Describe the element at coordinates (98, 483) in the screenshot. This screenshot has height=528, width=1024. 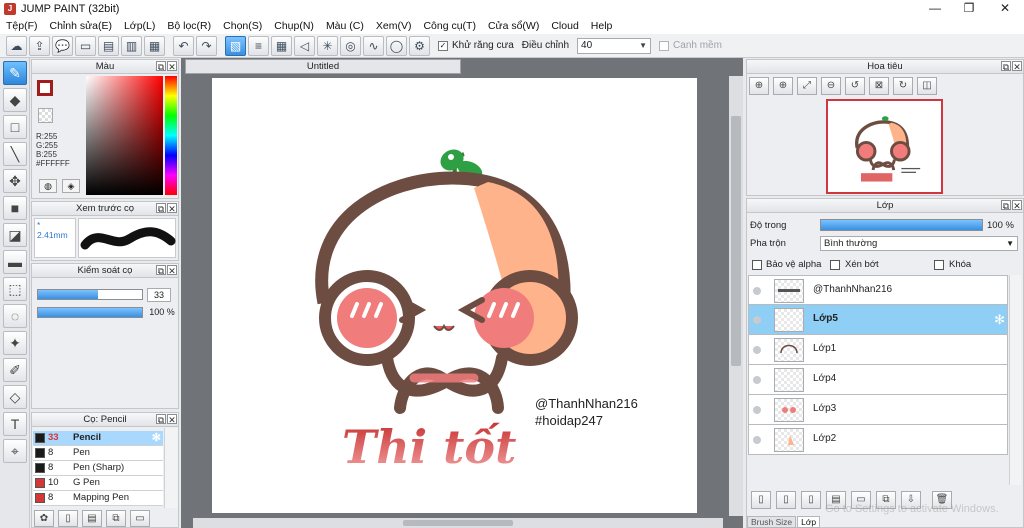
I see `brush-item: 10 G Pen` at that location.